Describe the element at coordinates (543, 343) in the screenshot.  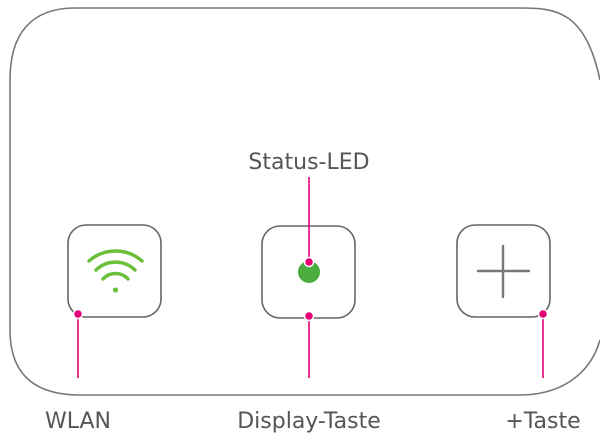
I see `callout-plus-button` at that location.